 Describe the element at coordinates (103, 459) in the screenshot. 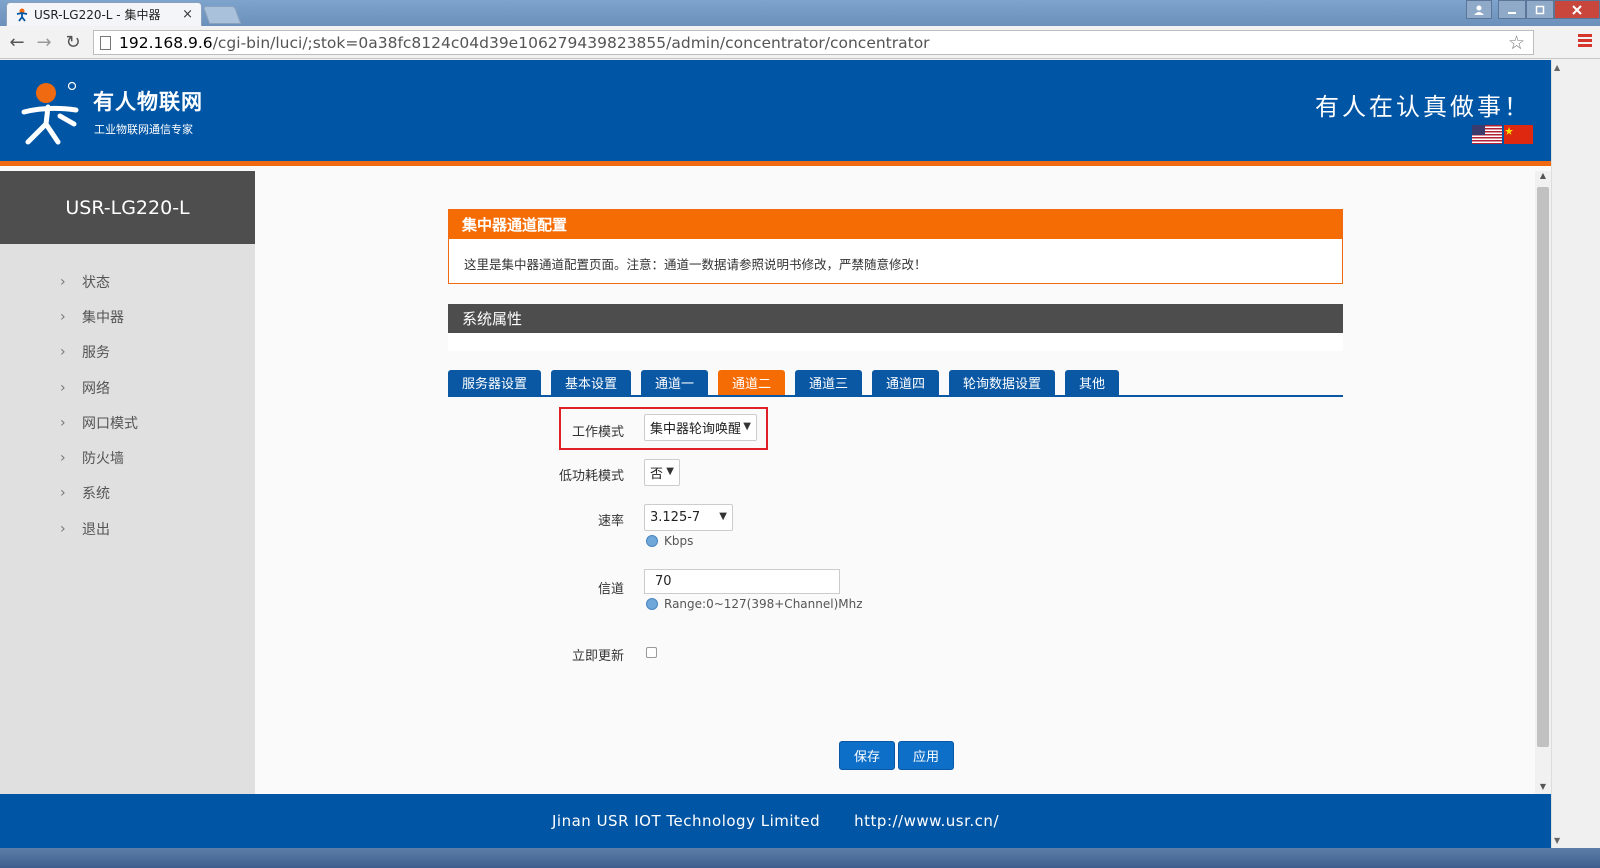

I see `sidebar-item-label: 防火墙` at that location.